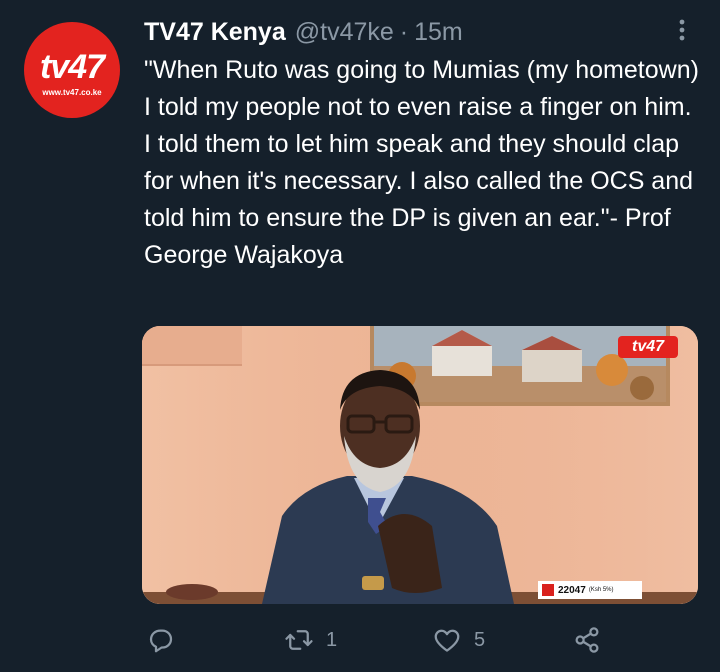 The image size is (720, 672). What do you see at coordinates (72, 92) in the screenshot?
I see `avatar-url-text: www.tv47.co.ke` at bounding box center [72, 92].